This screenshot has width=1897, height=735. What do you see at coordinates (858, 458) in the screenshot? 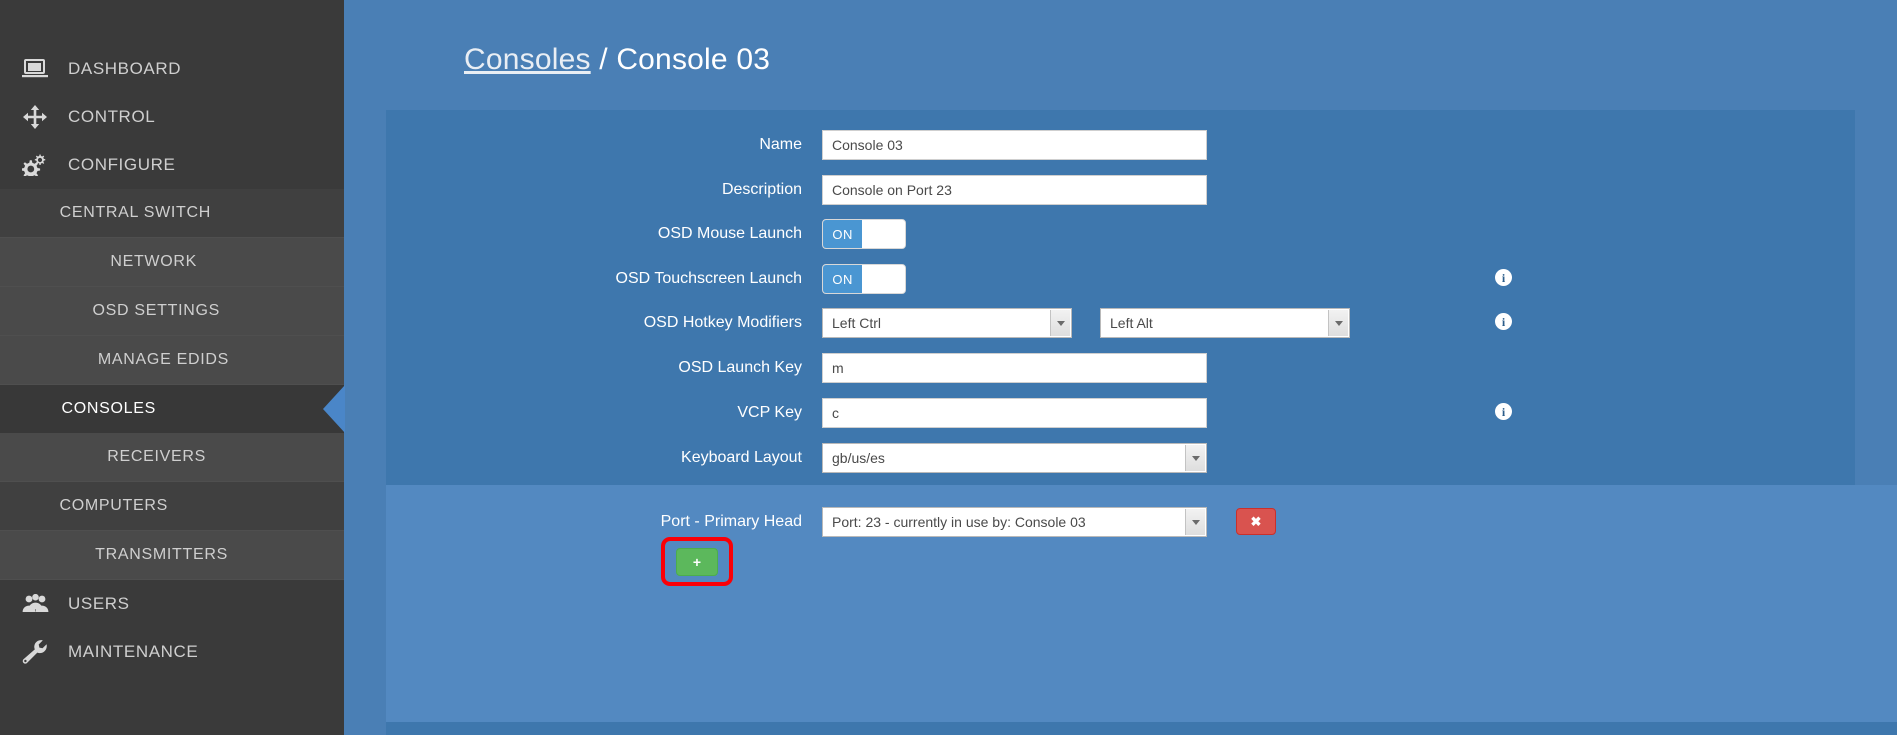
I see `keyboard-layout-value: gb/us/es` at bounding box center [858, 458].